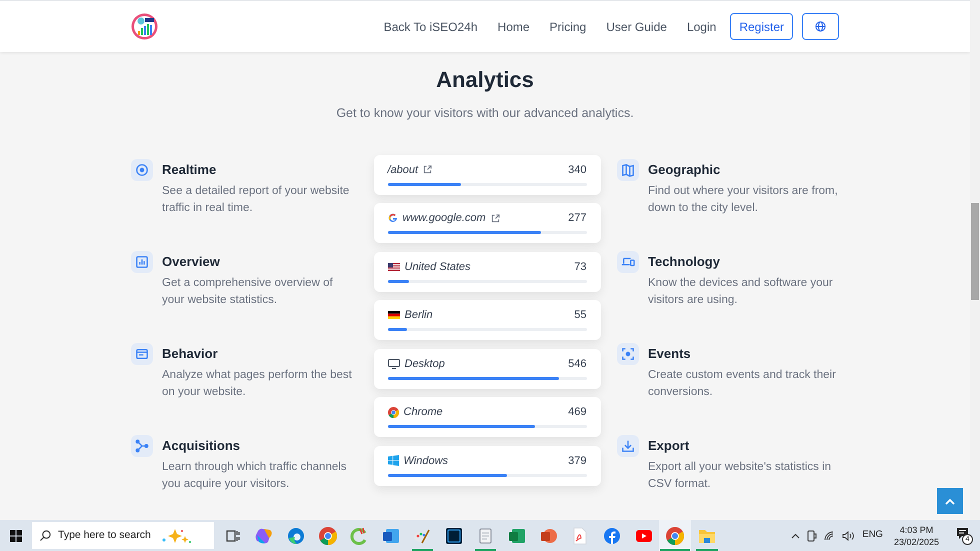  What do you see at coordinates (403, 170) in the screenshot?
I see `stat-label: /about` at bounding box center [403, 170].